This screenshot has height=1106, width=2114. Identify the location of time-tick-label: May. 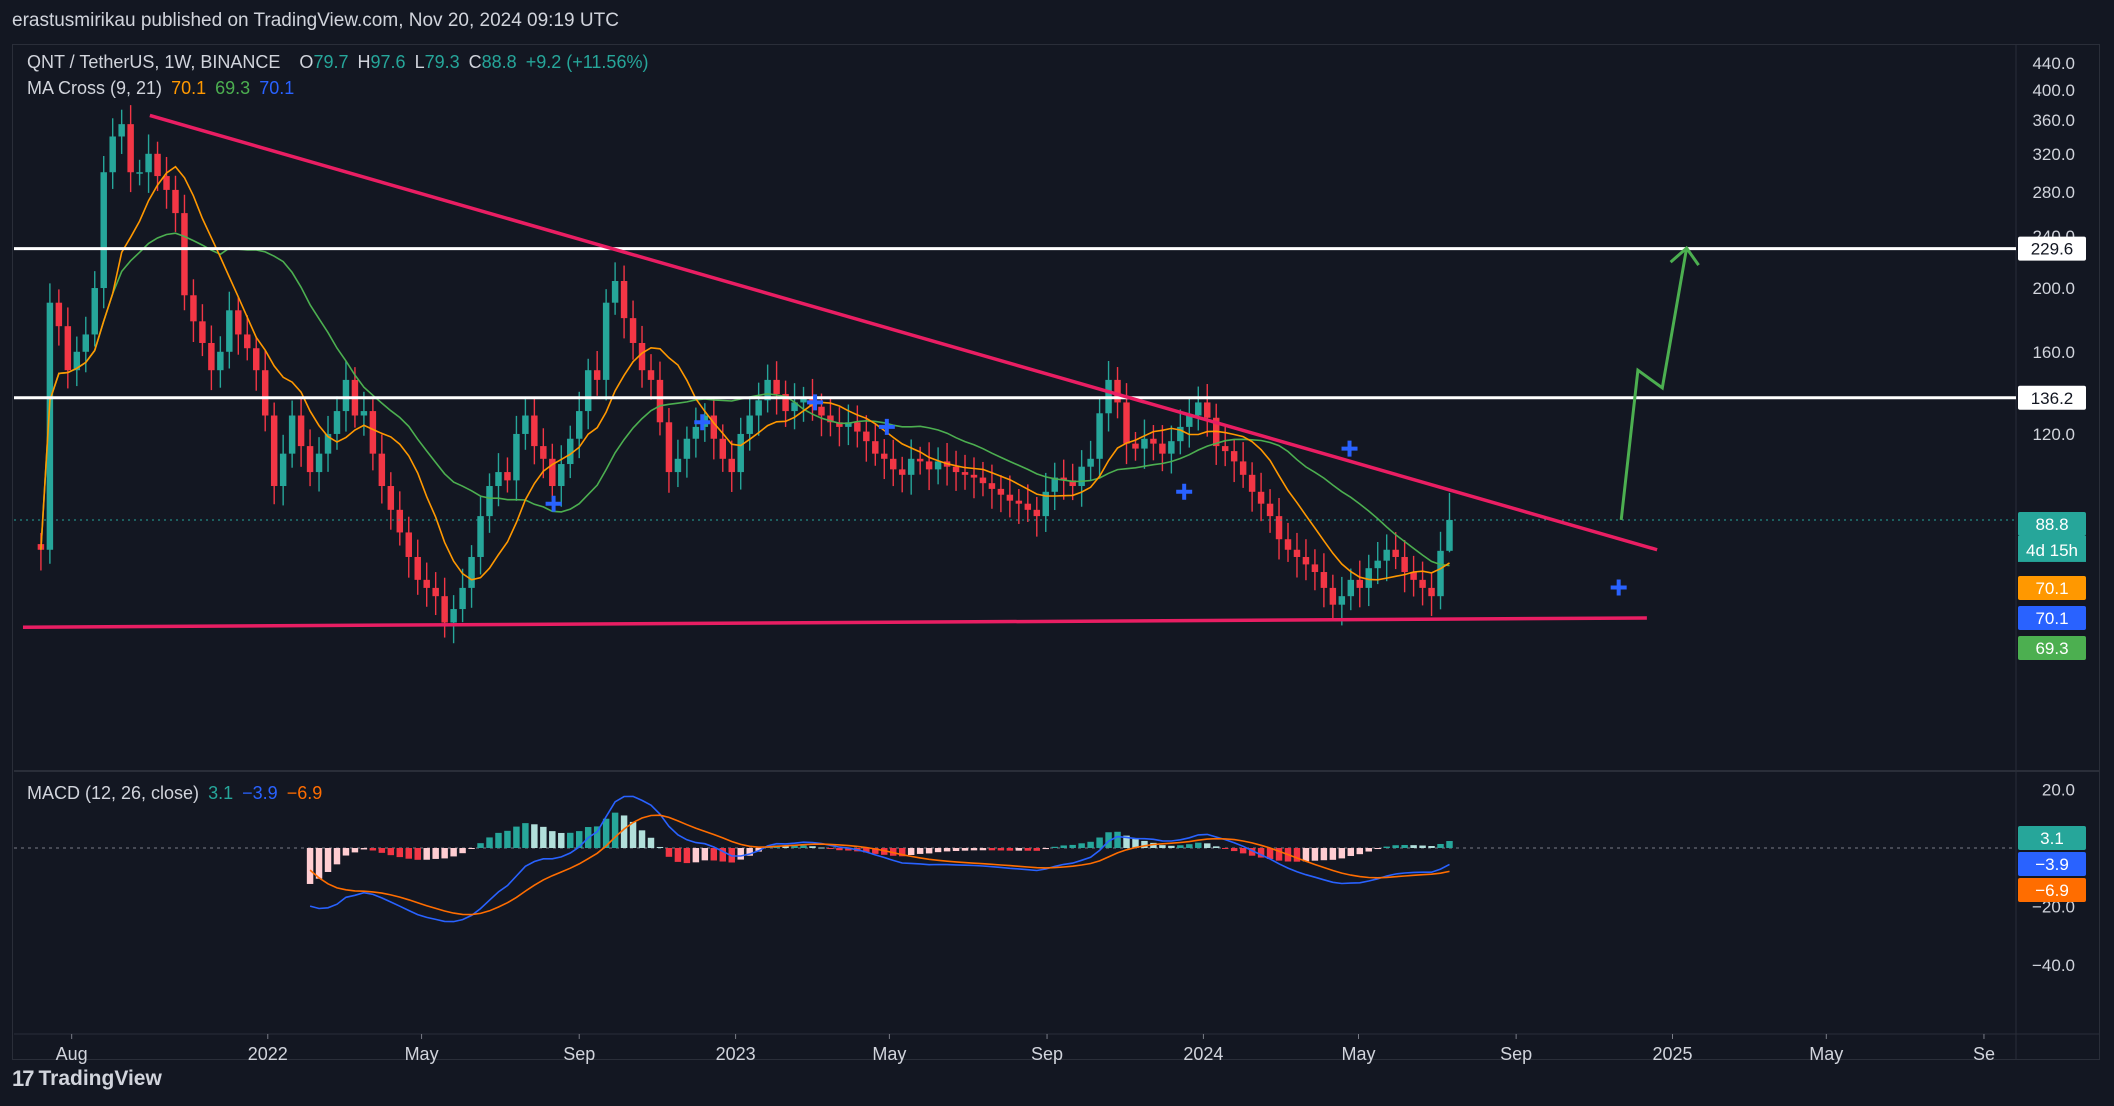
(1358, 1054).